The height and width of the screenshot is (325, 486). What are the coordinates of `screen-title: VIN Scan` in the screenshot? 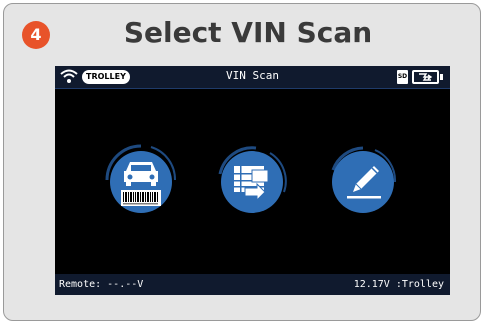 It's located at (252, 75).